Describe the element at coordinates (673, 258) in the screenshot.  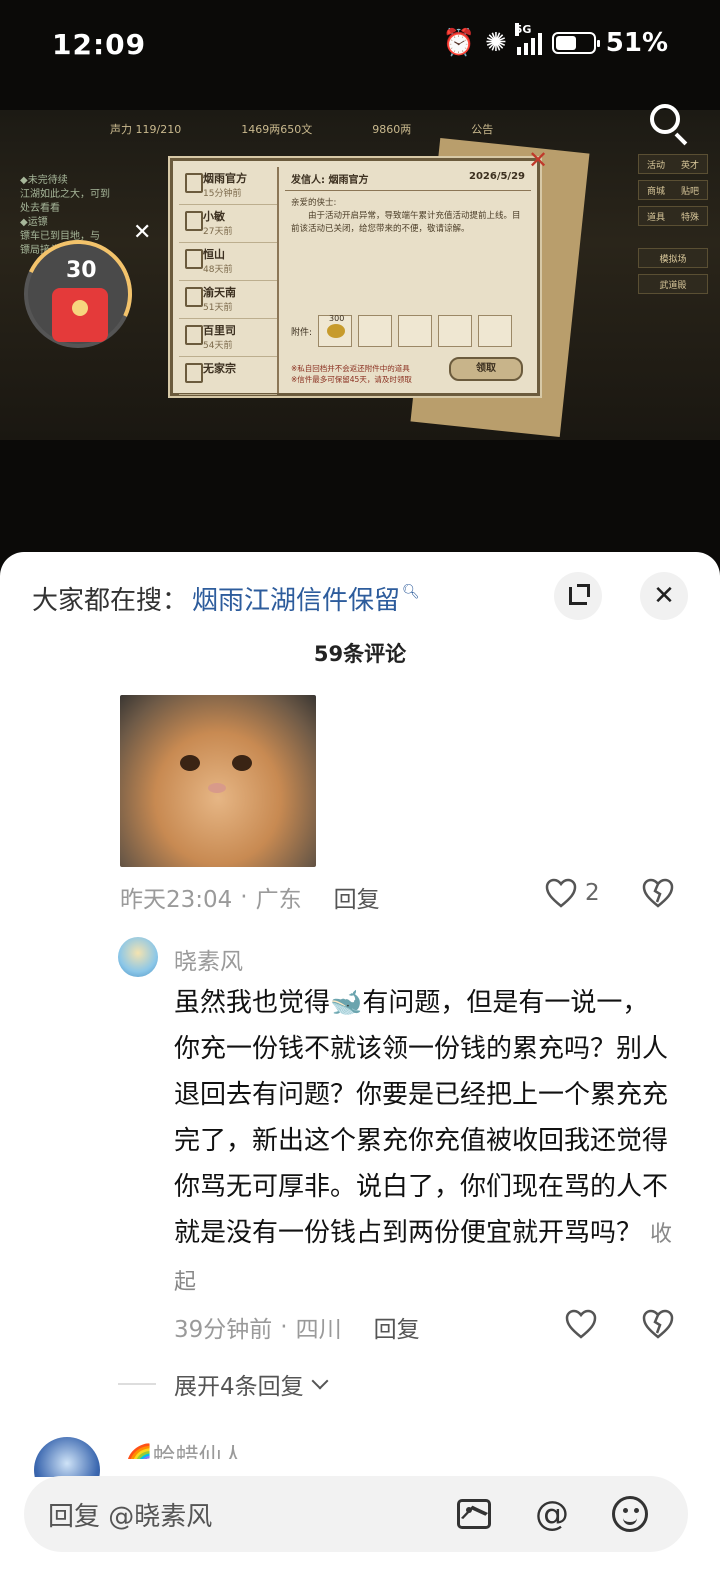
I see `game-menu-row: 模拟场` at that location.